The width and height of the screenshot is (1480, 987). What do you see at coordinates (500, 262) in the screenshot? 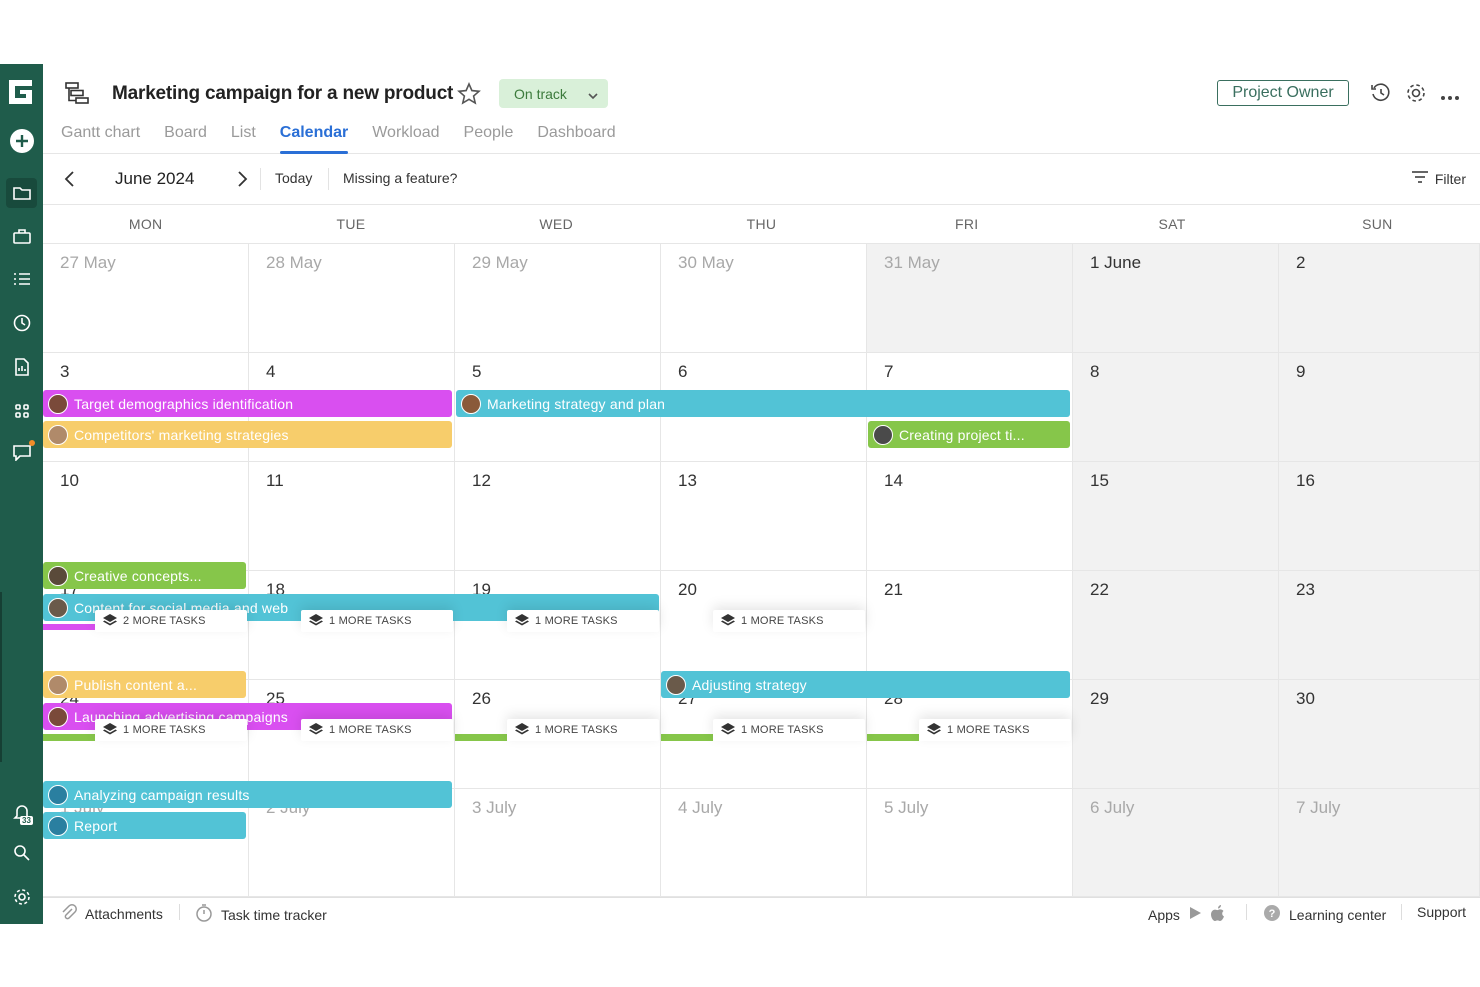
I see `day-number: 29 May` at bounding box center [500, 262].